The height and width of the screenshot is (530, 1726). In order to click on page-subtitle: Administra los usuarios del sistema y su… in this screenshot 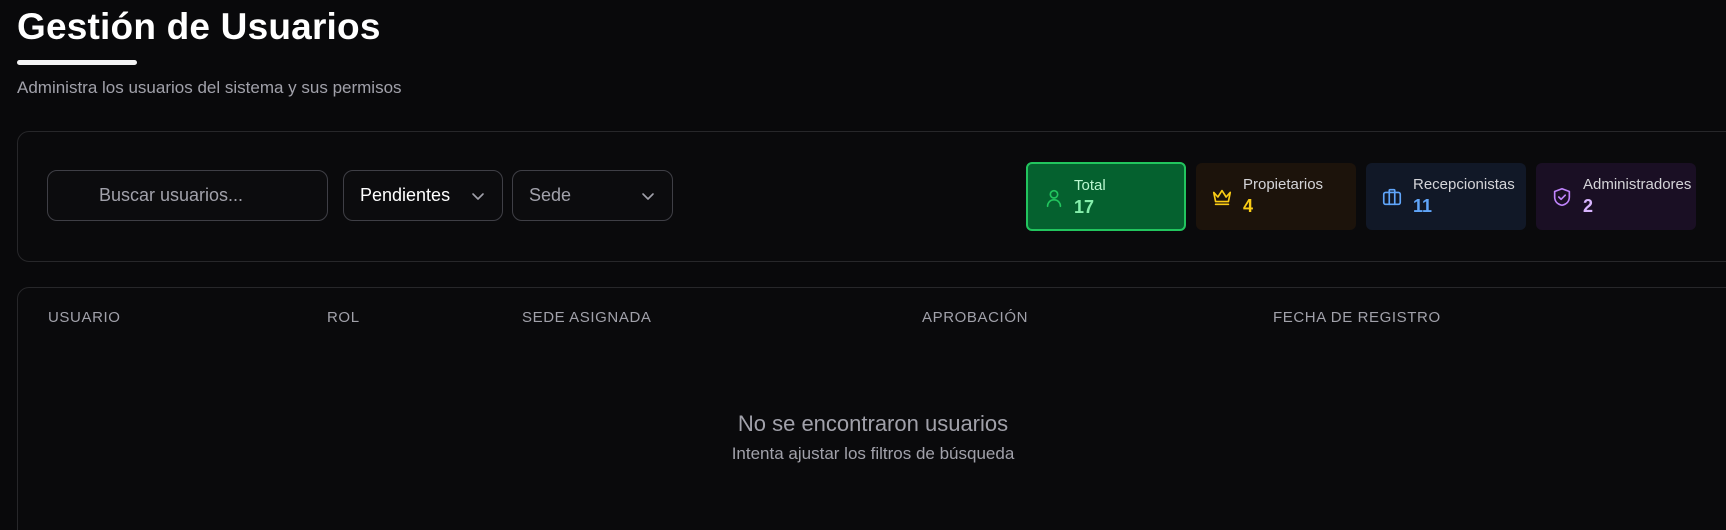, I will do `click(209, 87)`.